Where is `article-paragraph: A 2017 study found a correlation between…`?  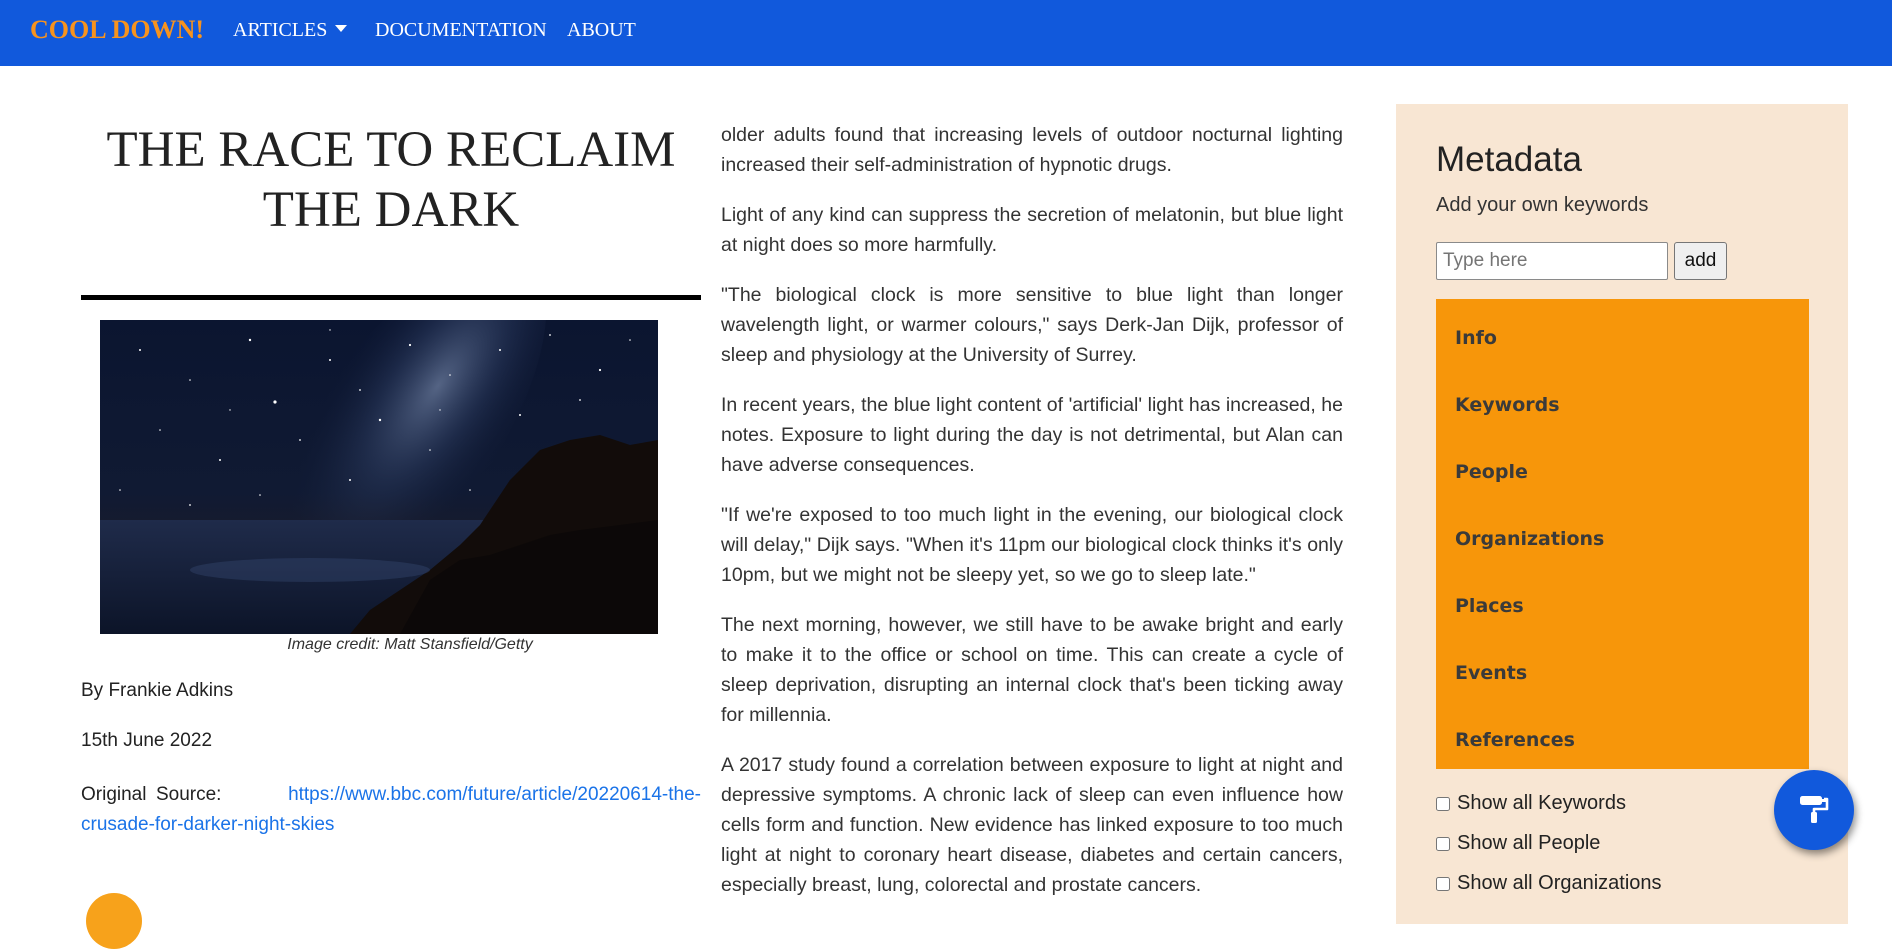 article-paragraph: A 2017 study found a correlation between… is located at coordinates (1032, 825).